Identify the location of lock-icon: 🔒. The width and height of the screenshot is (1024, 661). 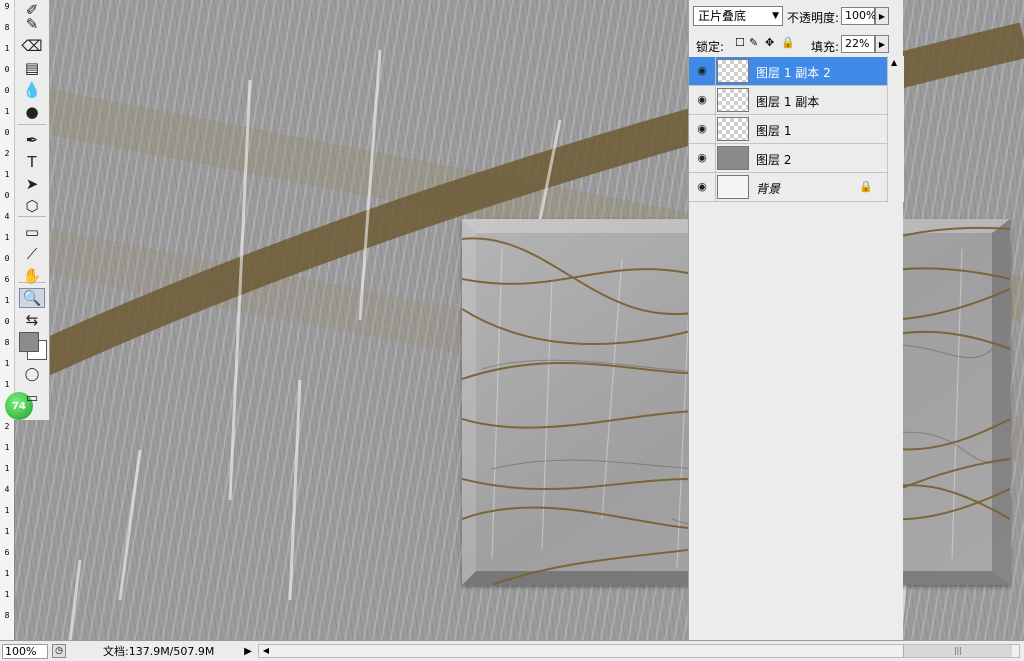
(866, 186).